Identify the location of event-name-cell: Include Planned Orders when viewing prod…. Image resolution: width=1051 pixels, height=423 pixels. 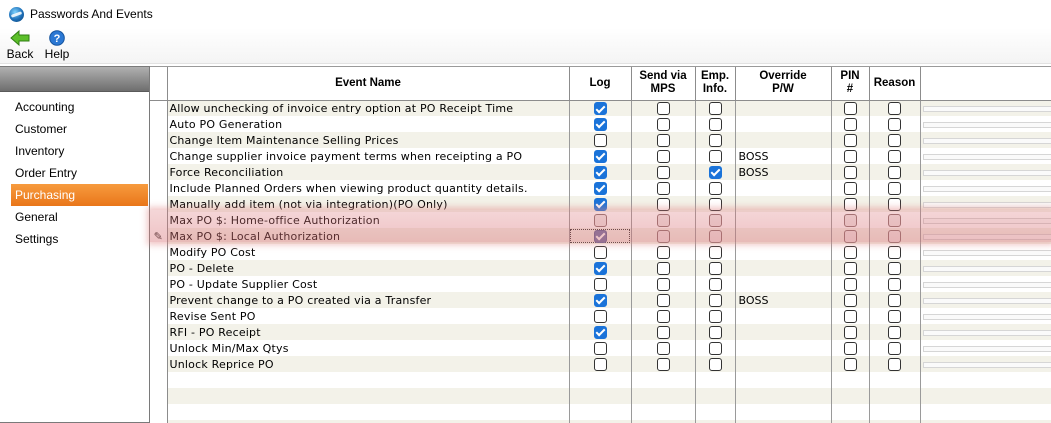
(368, 188).